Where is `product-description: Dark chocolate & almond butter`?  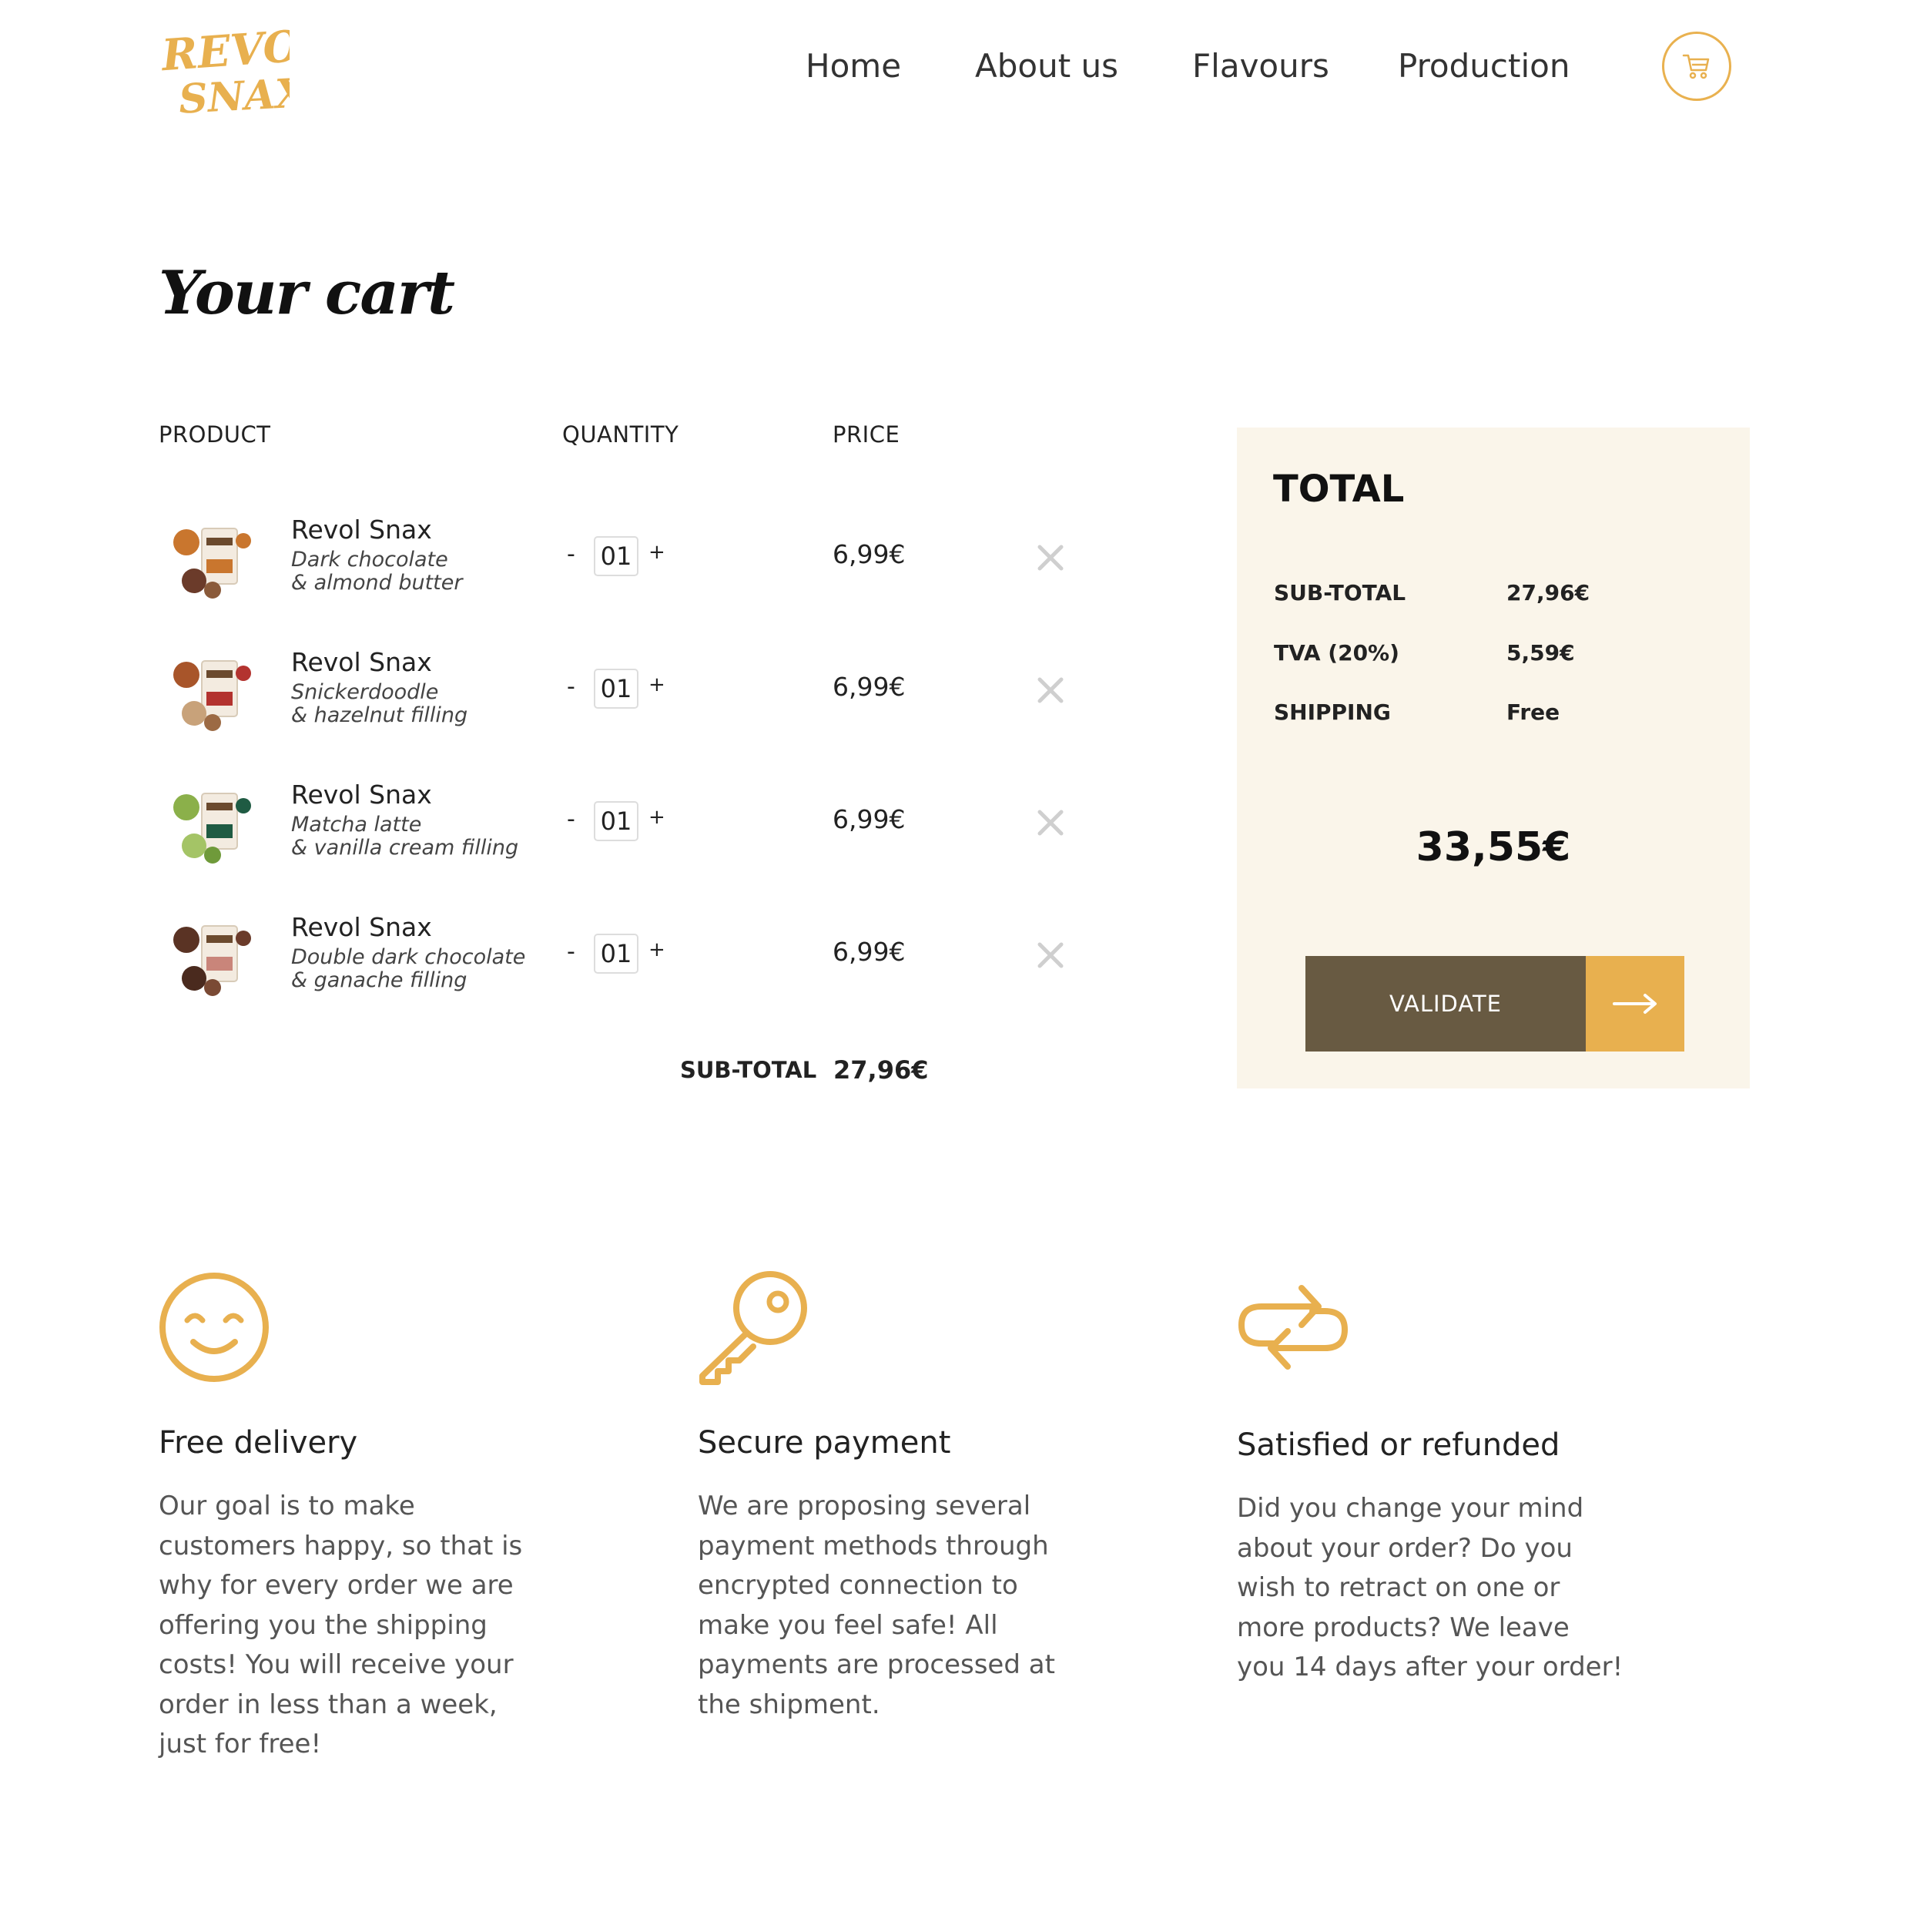
product-description: Dark chocolate & almond butter is located at coordinates (376, 571).